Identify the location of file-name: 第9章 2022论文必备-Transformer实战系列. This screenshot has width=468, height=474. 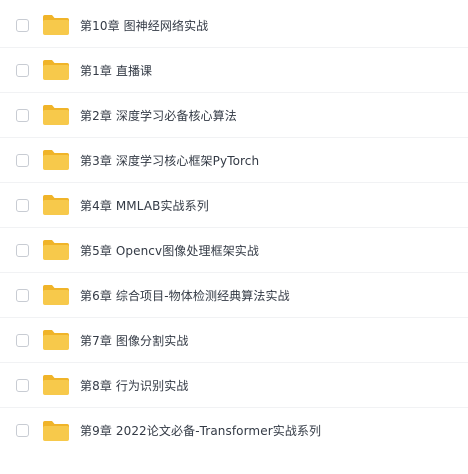
(200, 430).